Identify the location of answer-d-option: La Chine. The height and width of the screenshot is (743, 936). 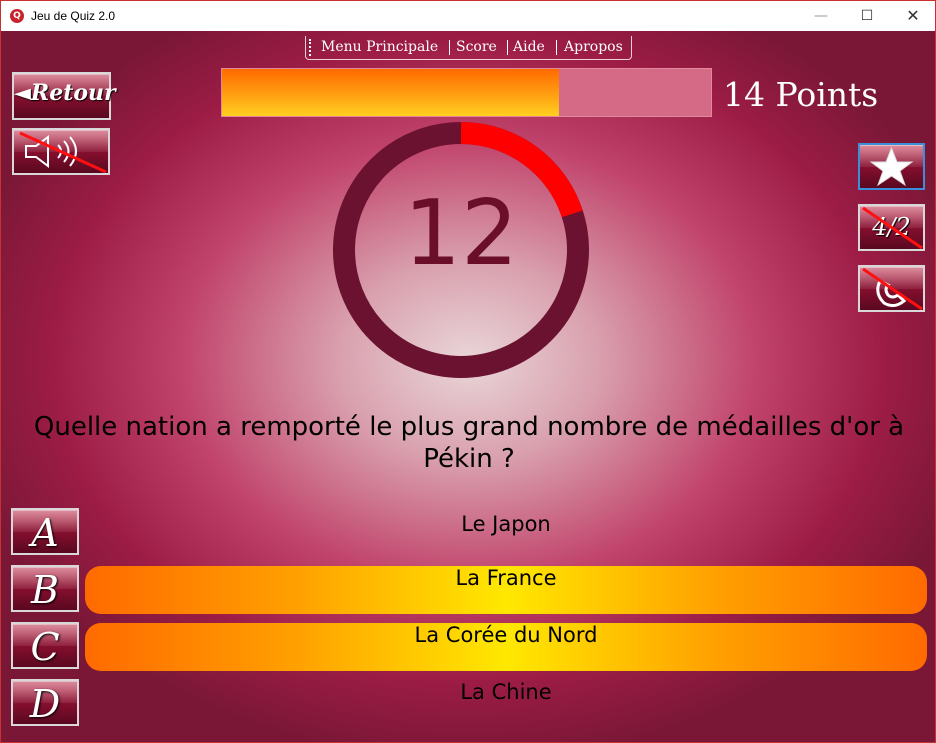
(506, 704).